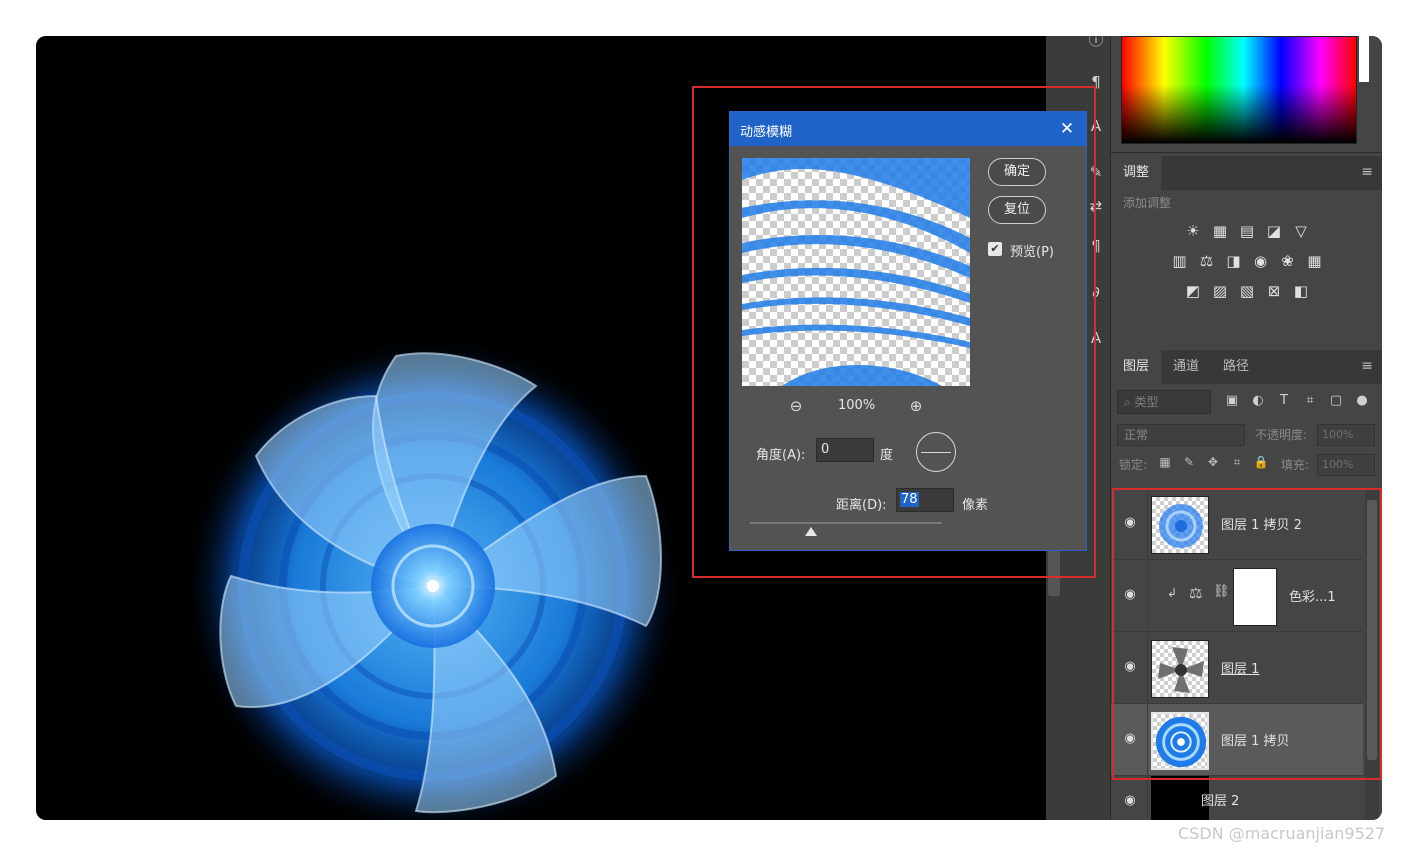 Image resolution: width=1418 pixels, height=856 pixels. Describe the element at coordinates (1136, 173) in the screenshot. I see `tab-adjustments: 调整` at that location.